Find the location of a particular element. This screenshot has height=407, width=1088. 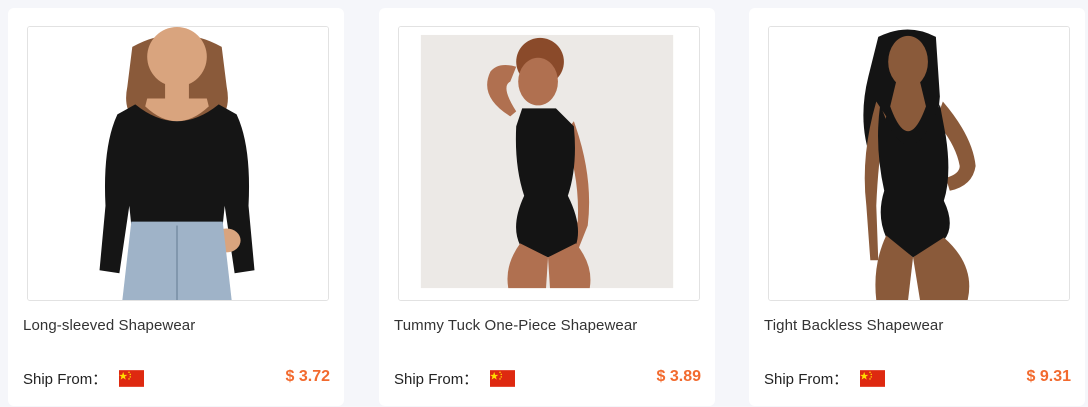

product-title: Tight Backless Shapewear is located at coordinates (853, 325).